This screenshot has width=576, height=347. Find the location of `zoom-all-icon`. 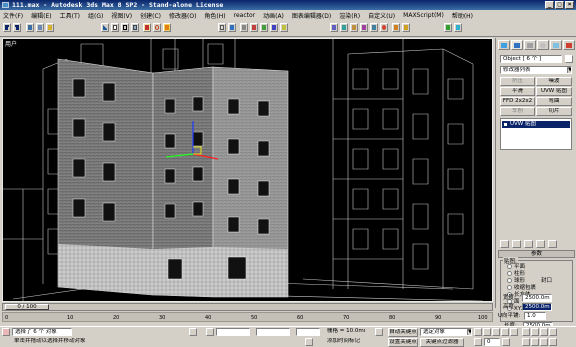

zoom-all-icon is located at coordinates (535, 332).